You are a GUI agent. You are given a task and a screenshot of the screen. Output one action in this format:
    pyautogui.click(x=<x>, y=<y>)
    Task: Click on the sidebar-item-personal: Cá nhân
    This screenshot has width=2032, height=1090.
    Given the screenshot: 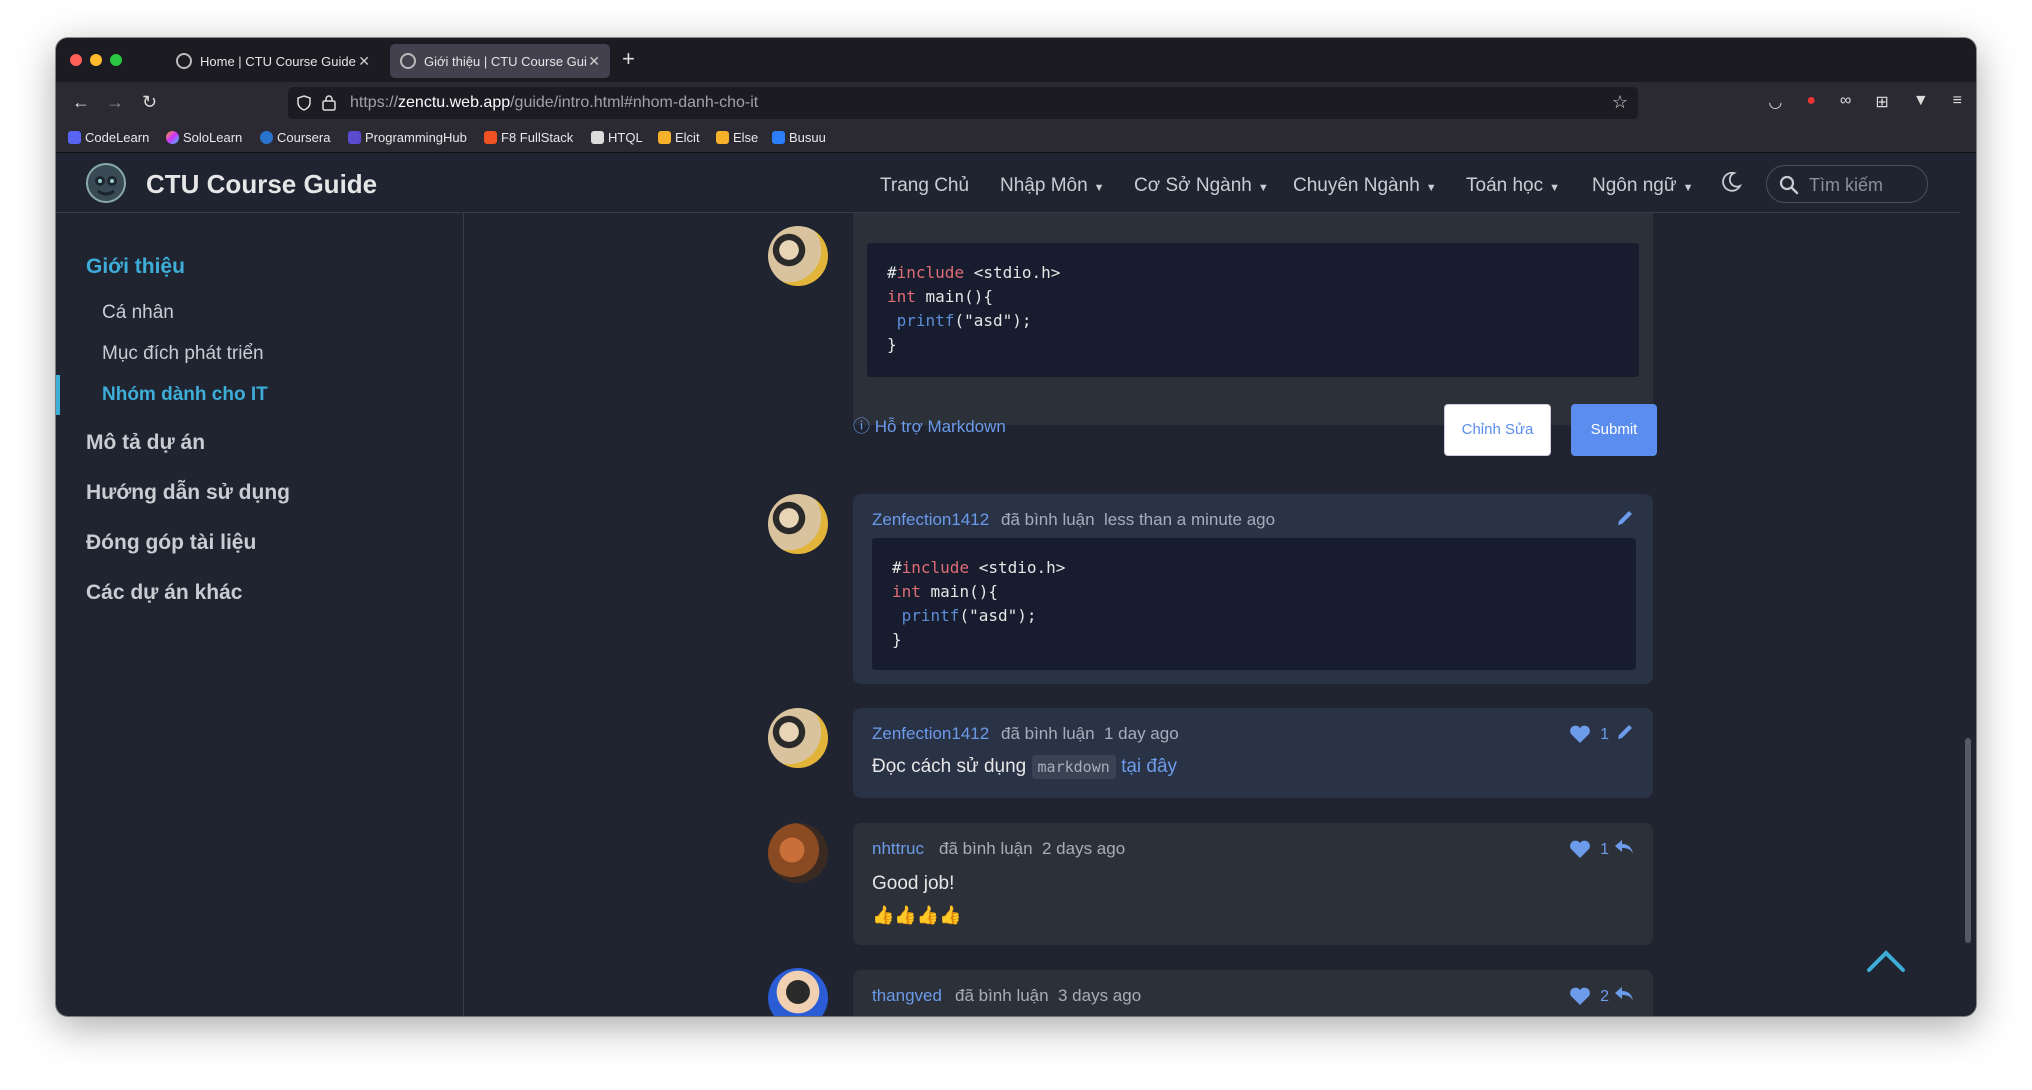 What is the action you would take?
    pyautogui.click(x=138, y=313)
    